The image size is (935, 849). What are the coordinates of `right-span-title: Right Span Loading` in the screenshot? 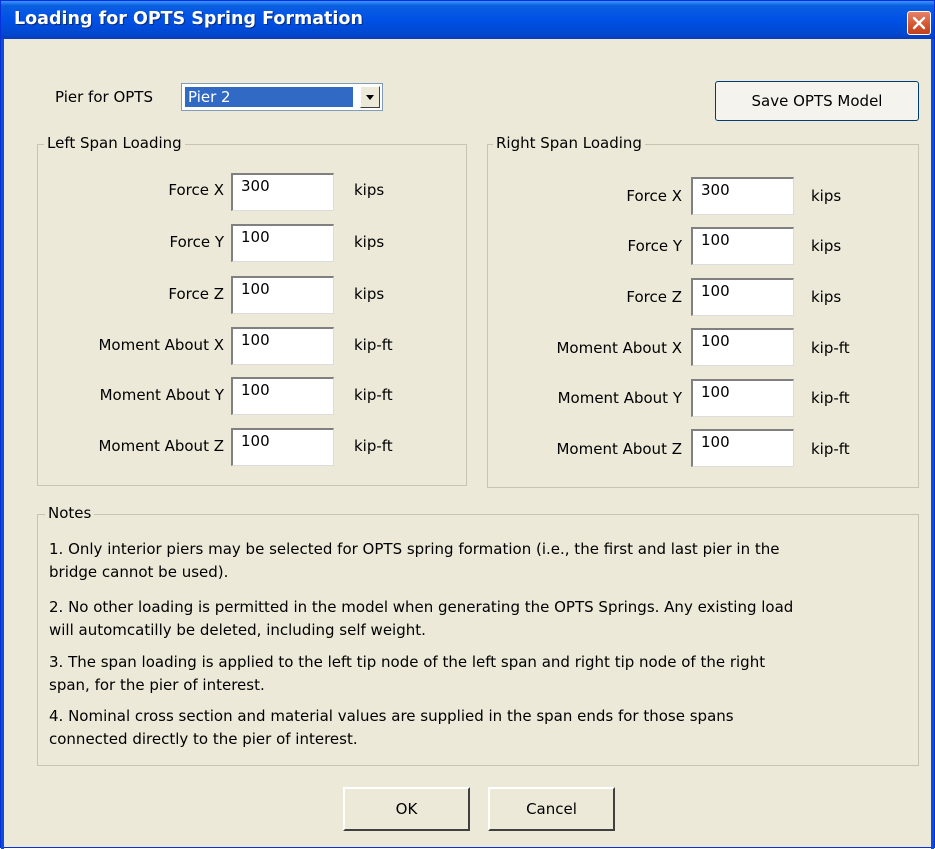 It's located at (569, 143).